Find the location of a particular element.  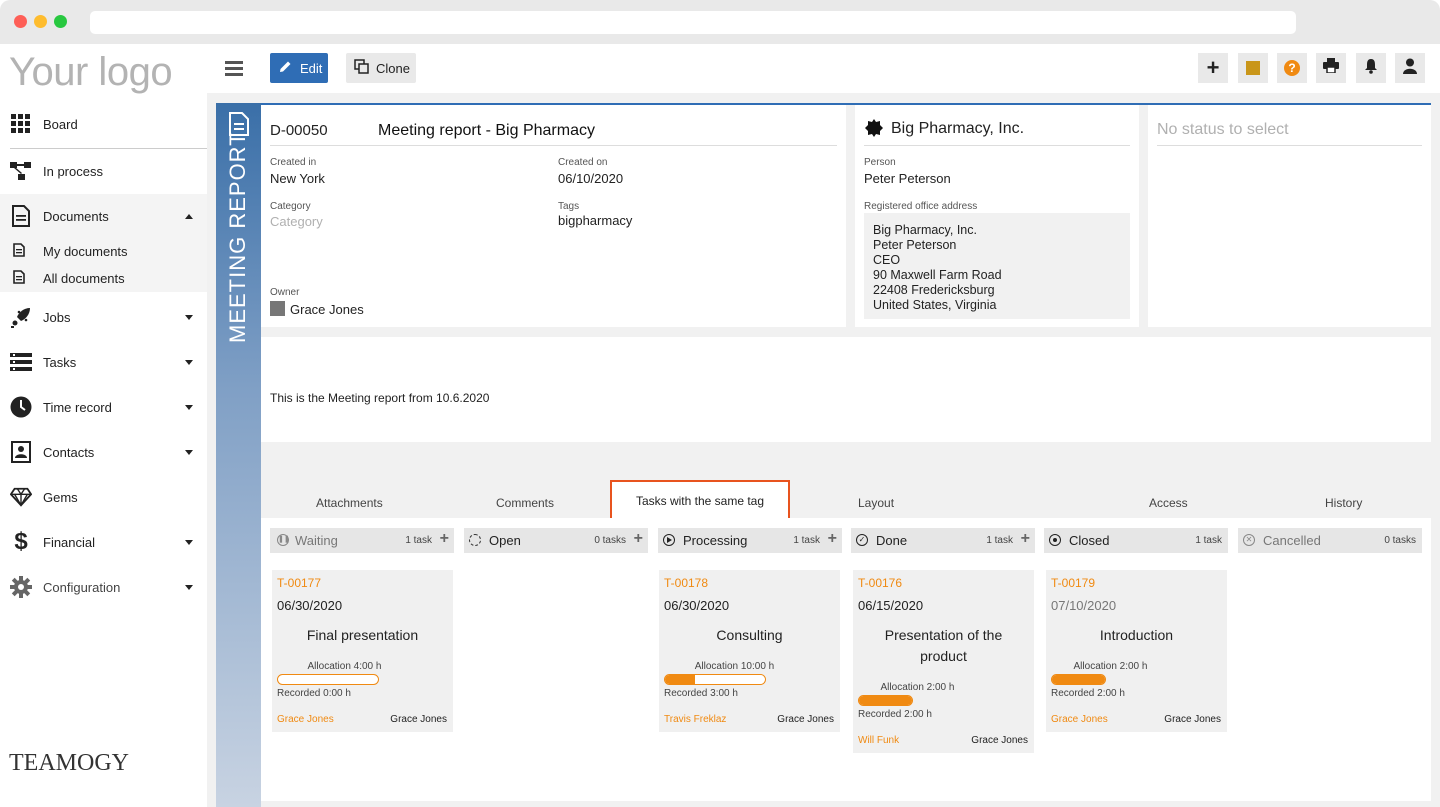

task-title: Consulting is located at coordinates (749, 635).